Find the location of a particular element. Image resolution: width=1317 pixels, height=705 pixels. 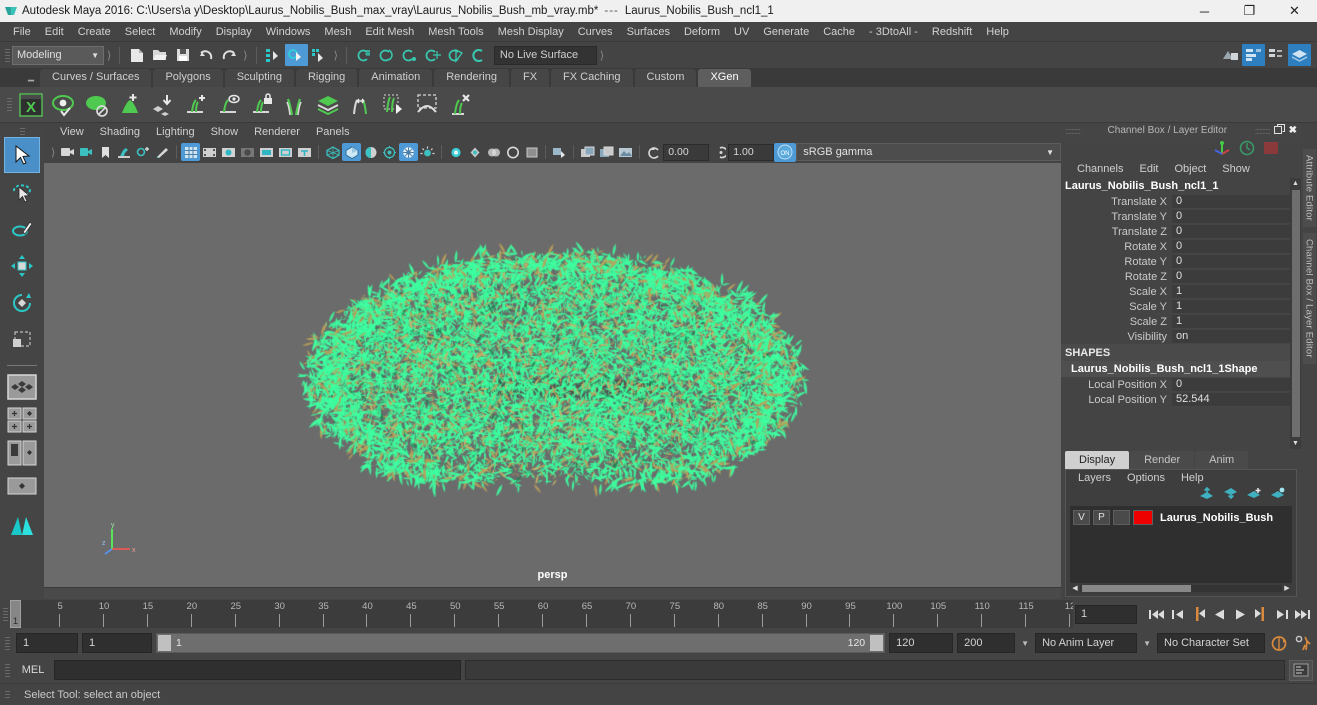

select-by-object-icon is located at coordinates (296, 55).